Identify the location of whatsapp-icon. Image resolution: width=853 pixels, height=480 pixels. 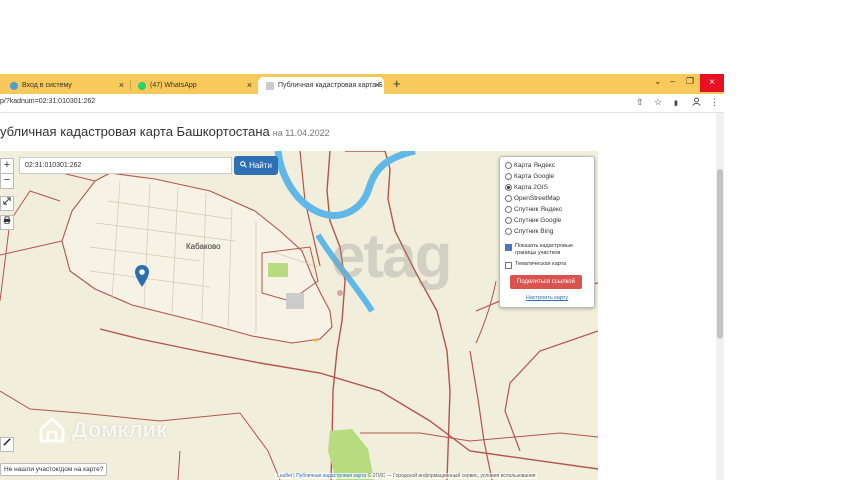
(142, 85).